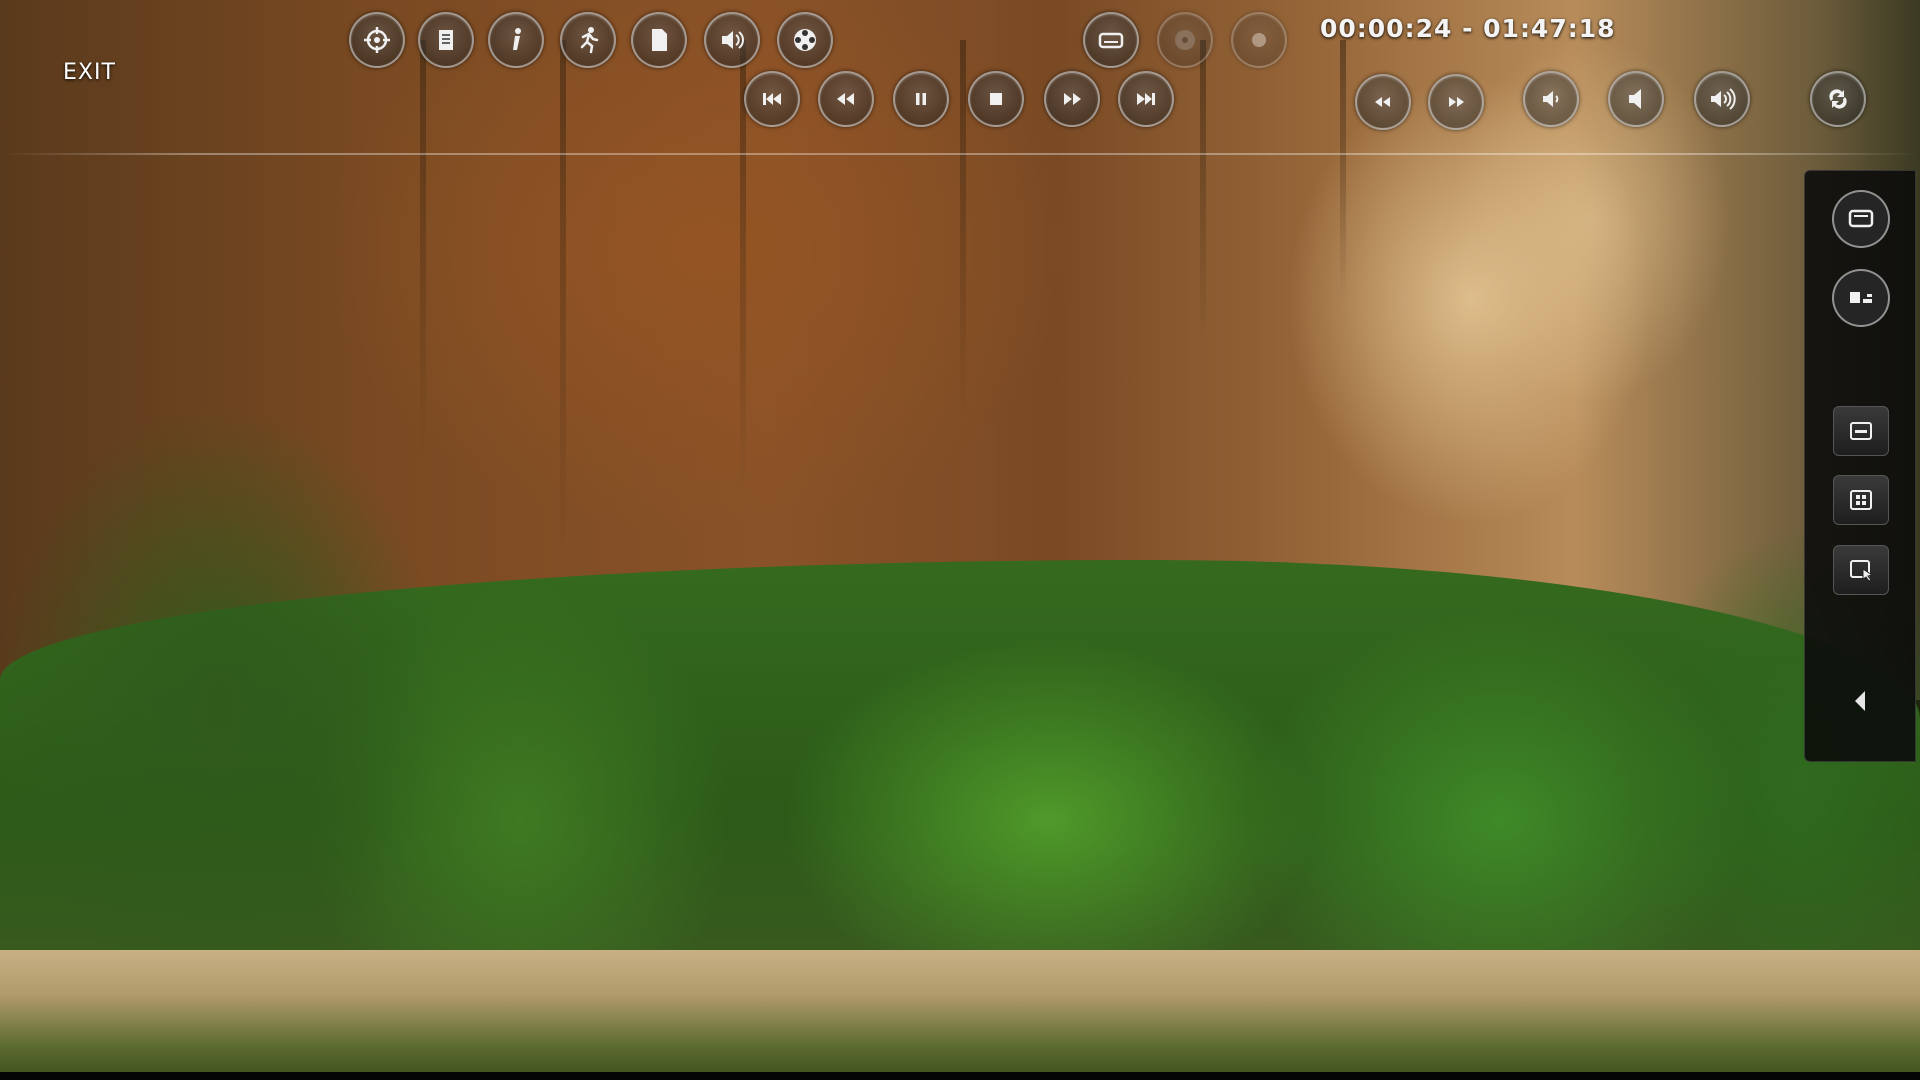 This screenshot has height=1080, width=1920. I want to click on info-button, so click(516, 40).